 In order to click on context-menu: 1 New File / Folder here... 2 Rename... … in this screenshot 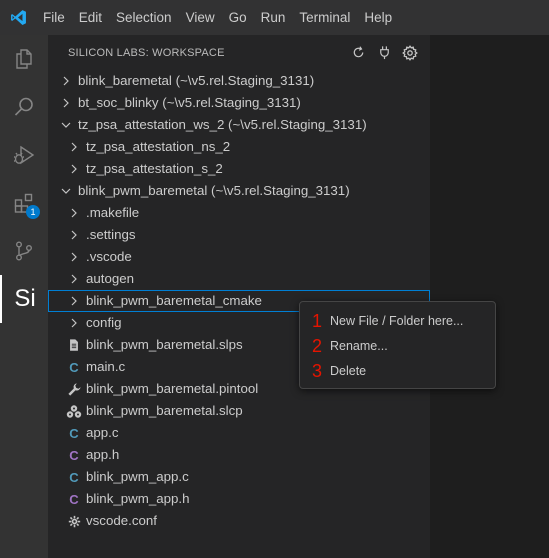, I will do `click(397, 345)`.